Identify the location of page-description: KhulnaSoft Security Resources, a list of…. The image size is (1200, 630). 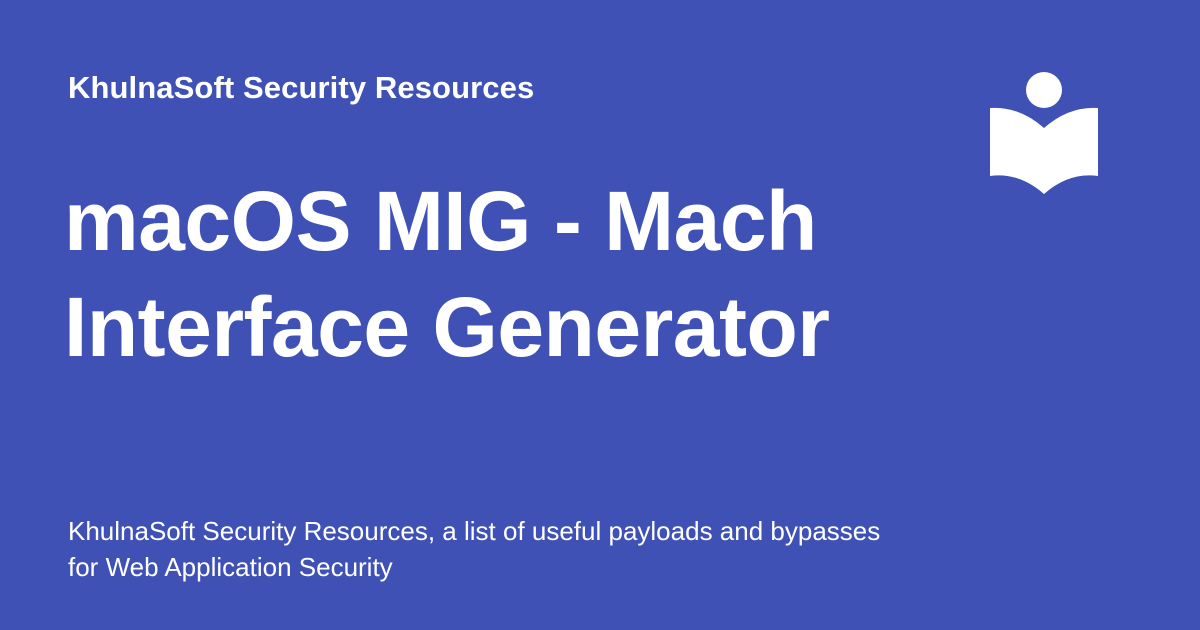
(474, 549).